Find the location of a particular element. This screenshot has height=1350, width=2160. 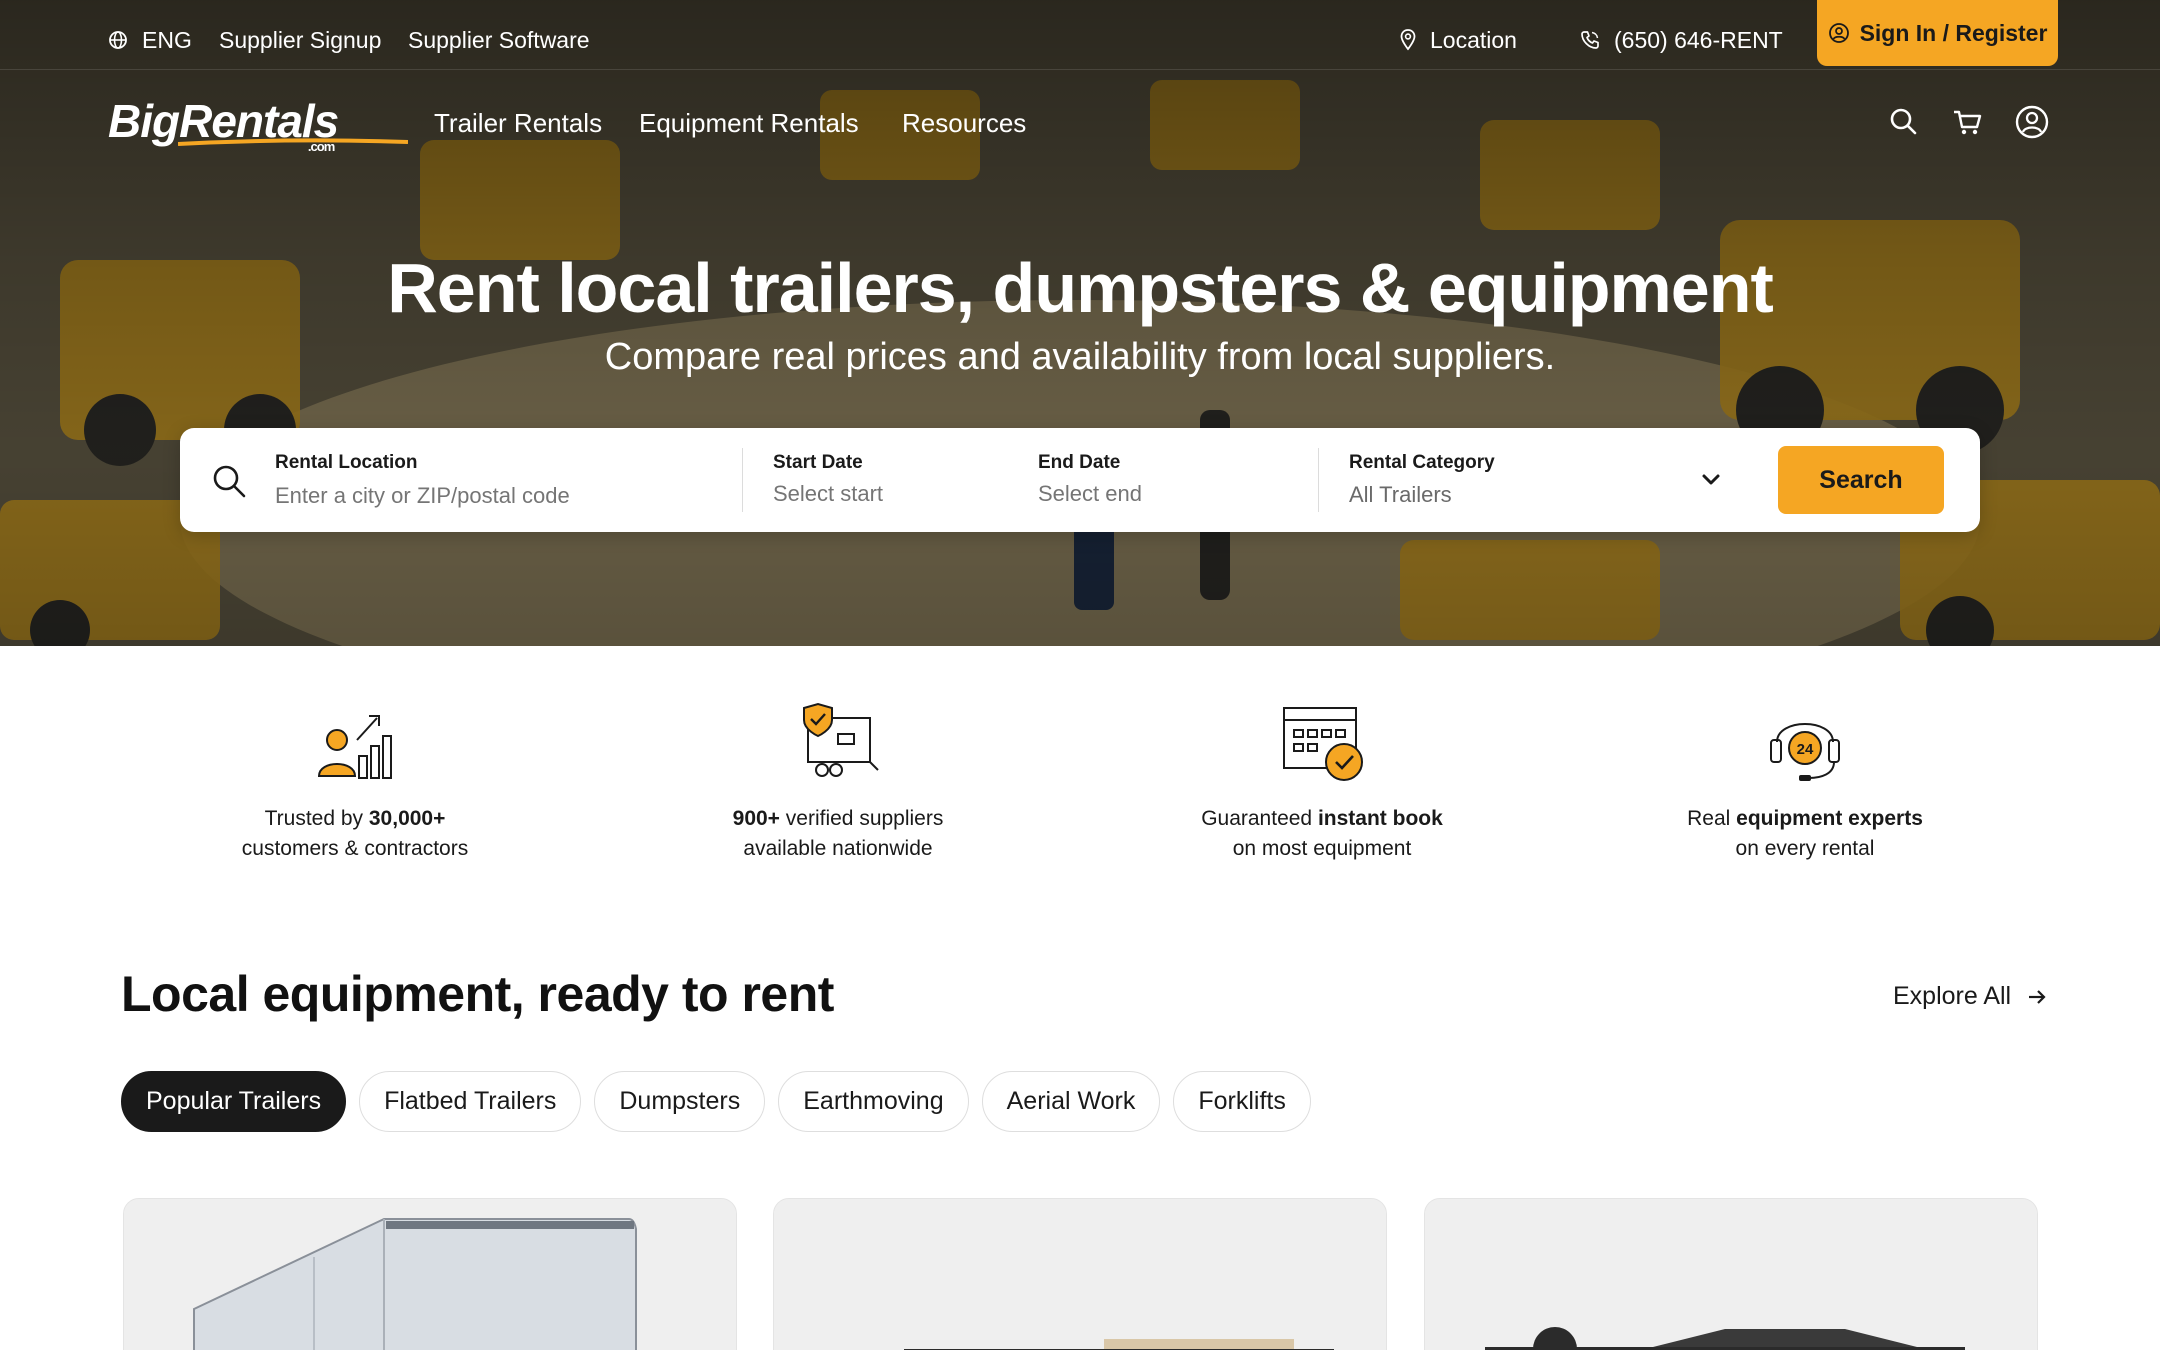

end-date-label: End Date is located at coordinates (1079, 462).